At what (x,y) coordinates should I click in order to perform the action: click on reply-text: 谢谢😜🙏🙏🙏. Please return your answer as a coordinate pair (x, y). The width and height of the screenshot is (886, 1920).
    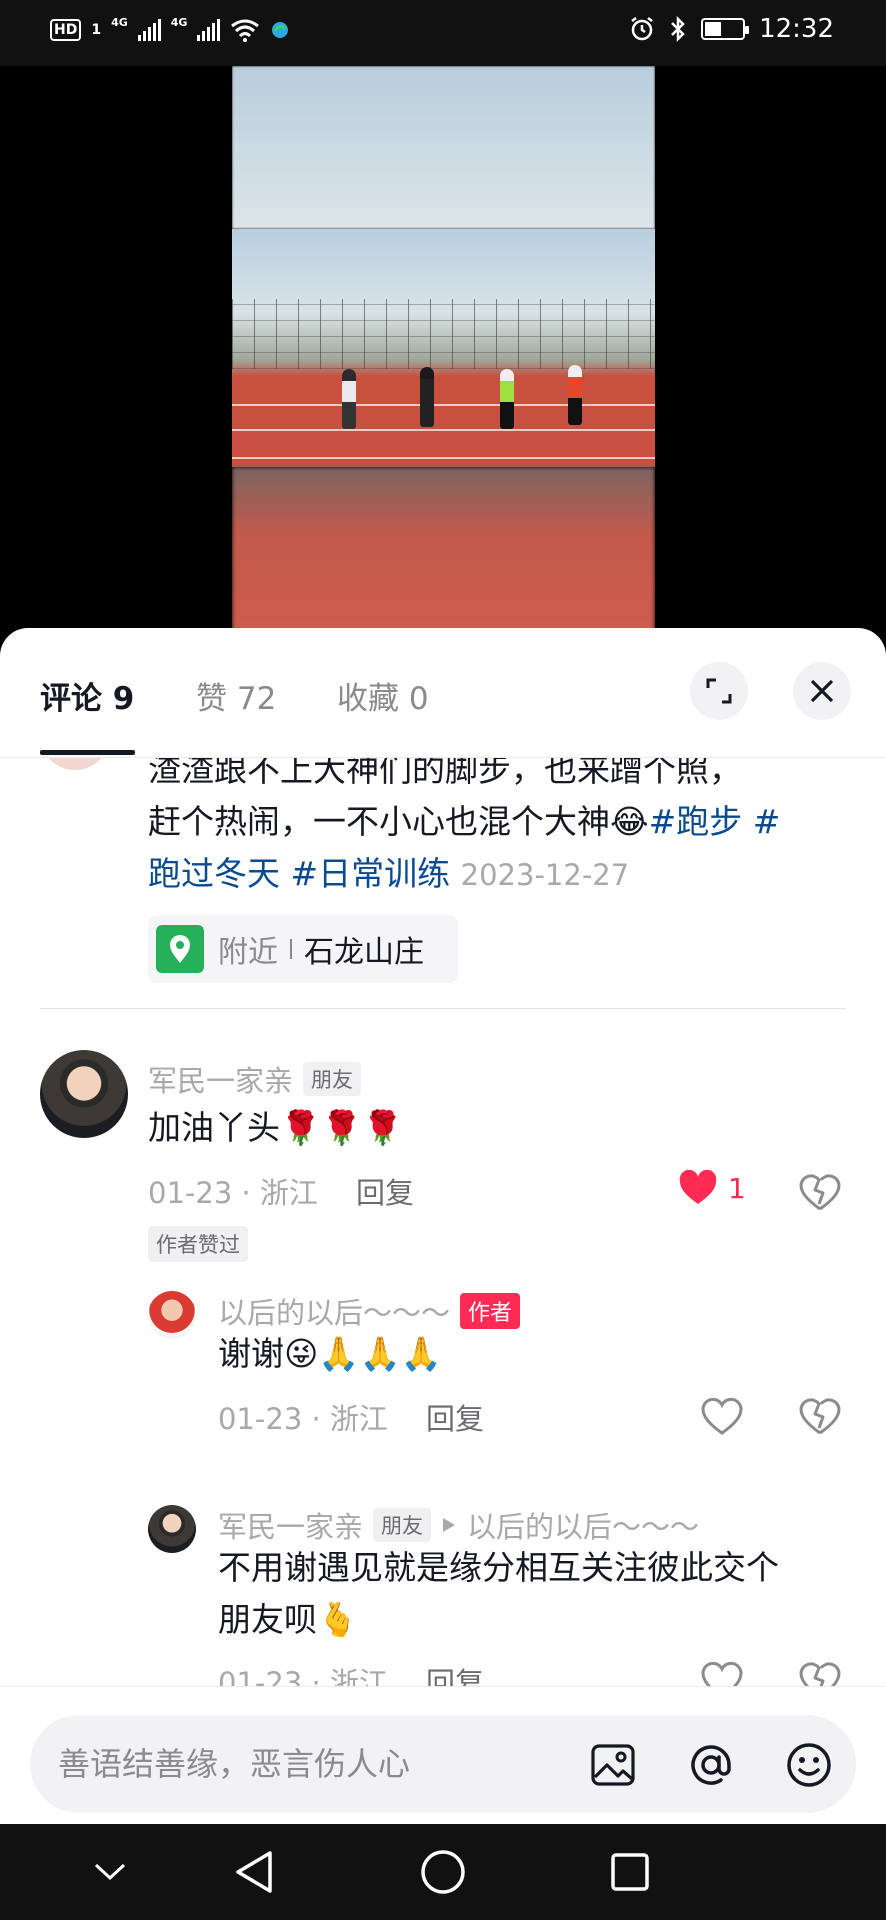
    Looking at the image, I should click on (330, 1353).